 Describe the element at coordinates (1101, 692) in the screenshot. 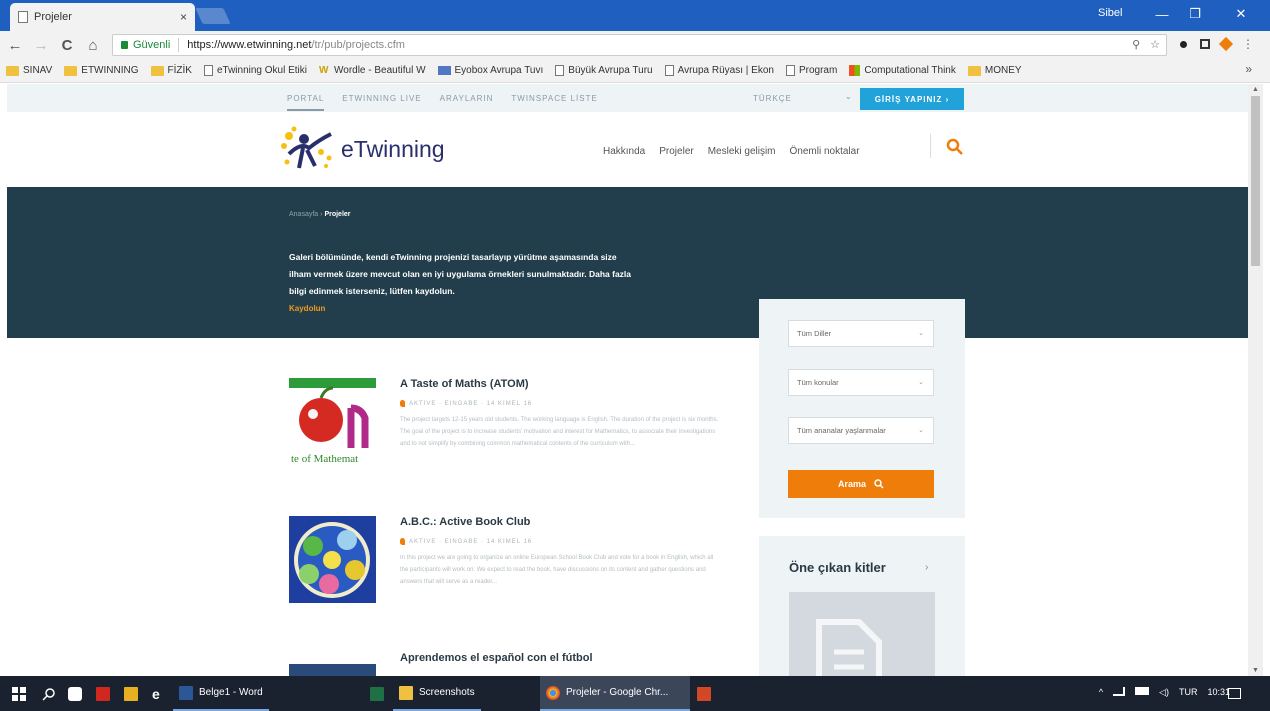

I see `tray-arrow-icon: ^` at that location.